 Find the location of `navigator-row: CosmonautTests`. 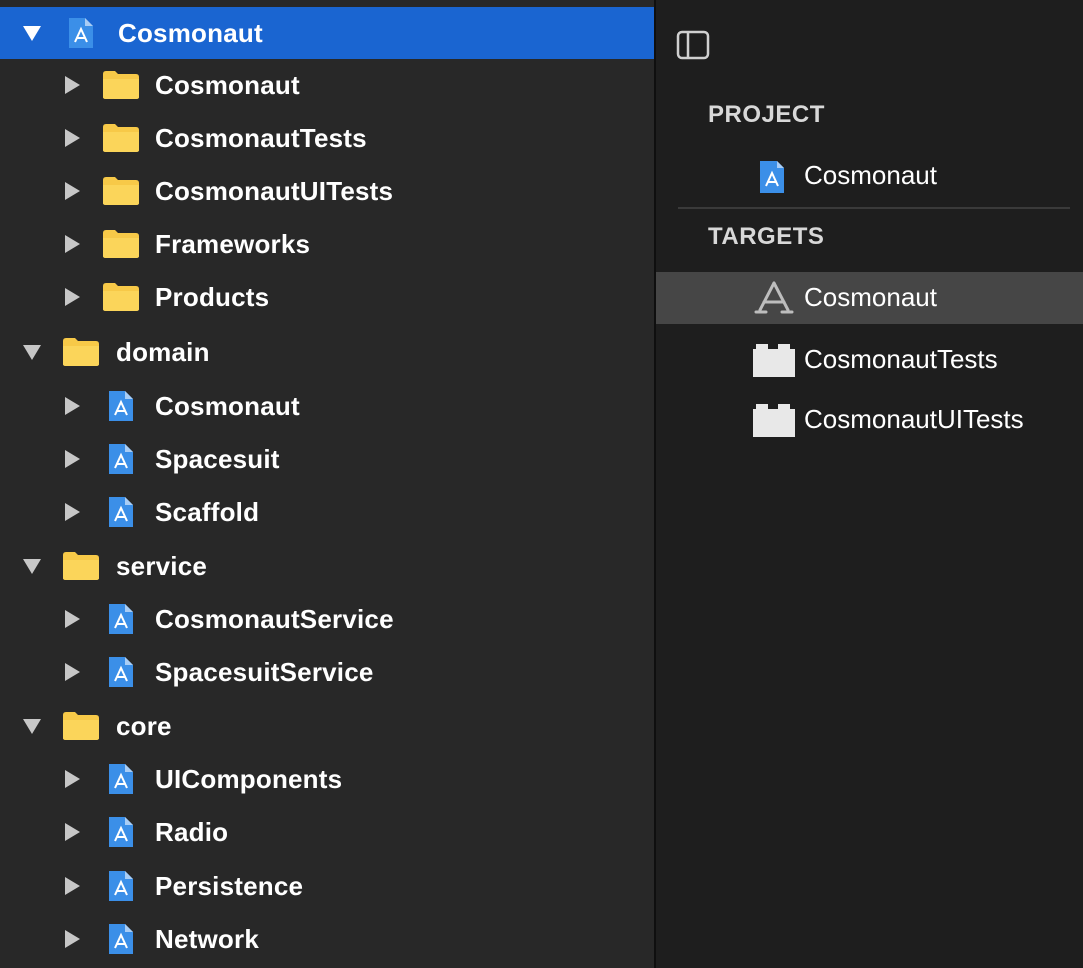

navigator-row: CosmonautTests is located at coordinates (327, 138).